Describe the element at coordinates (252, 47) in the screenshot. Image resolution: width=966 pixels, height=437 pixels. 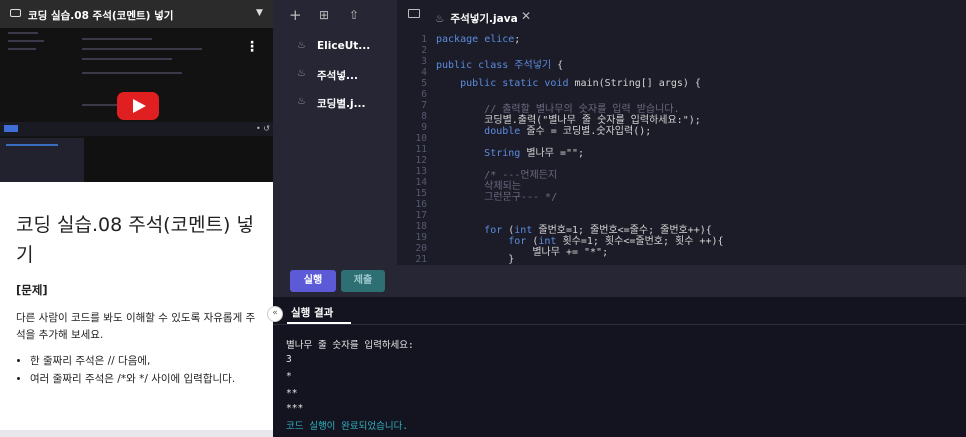
I see `kebab-icon: ⋮` at that location.